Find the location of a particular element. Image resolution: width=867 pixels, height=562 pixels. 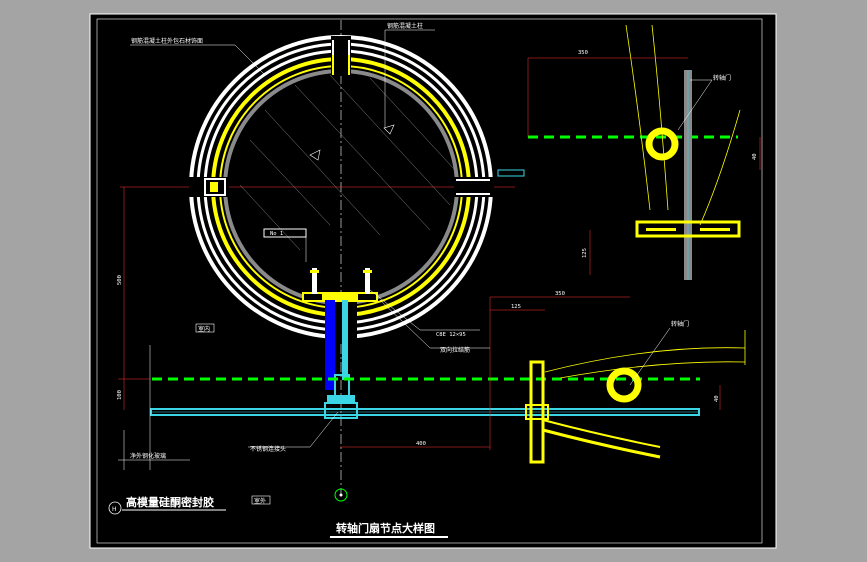

dim-mid-400: 400 is located at coordinates (421, 444).